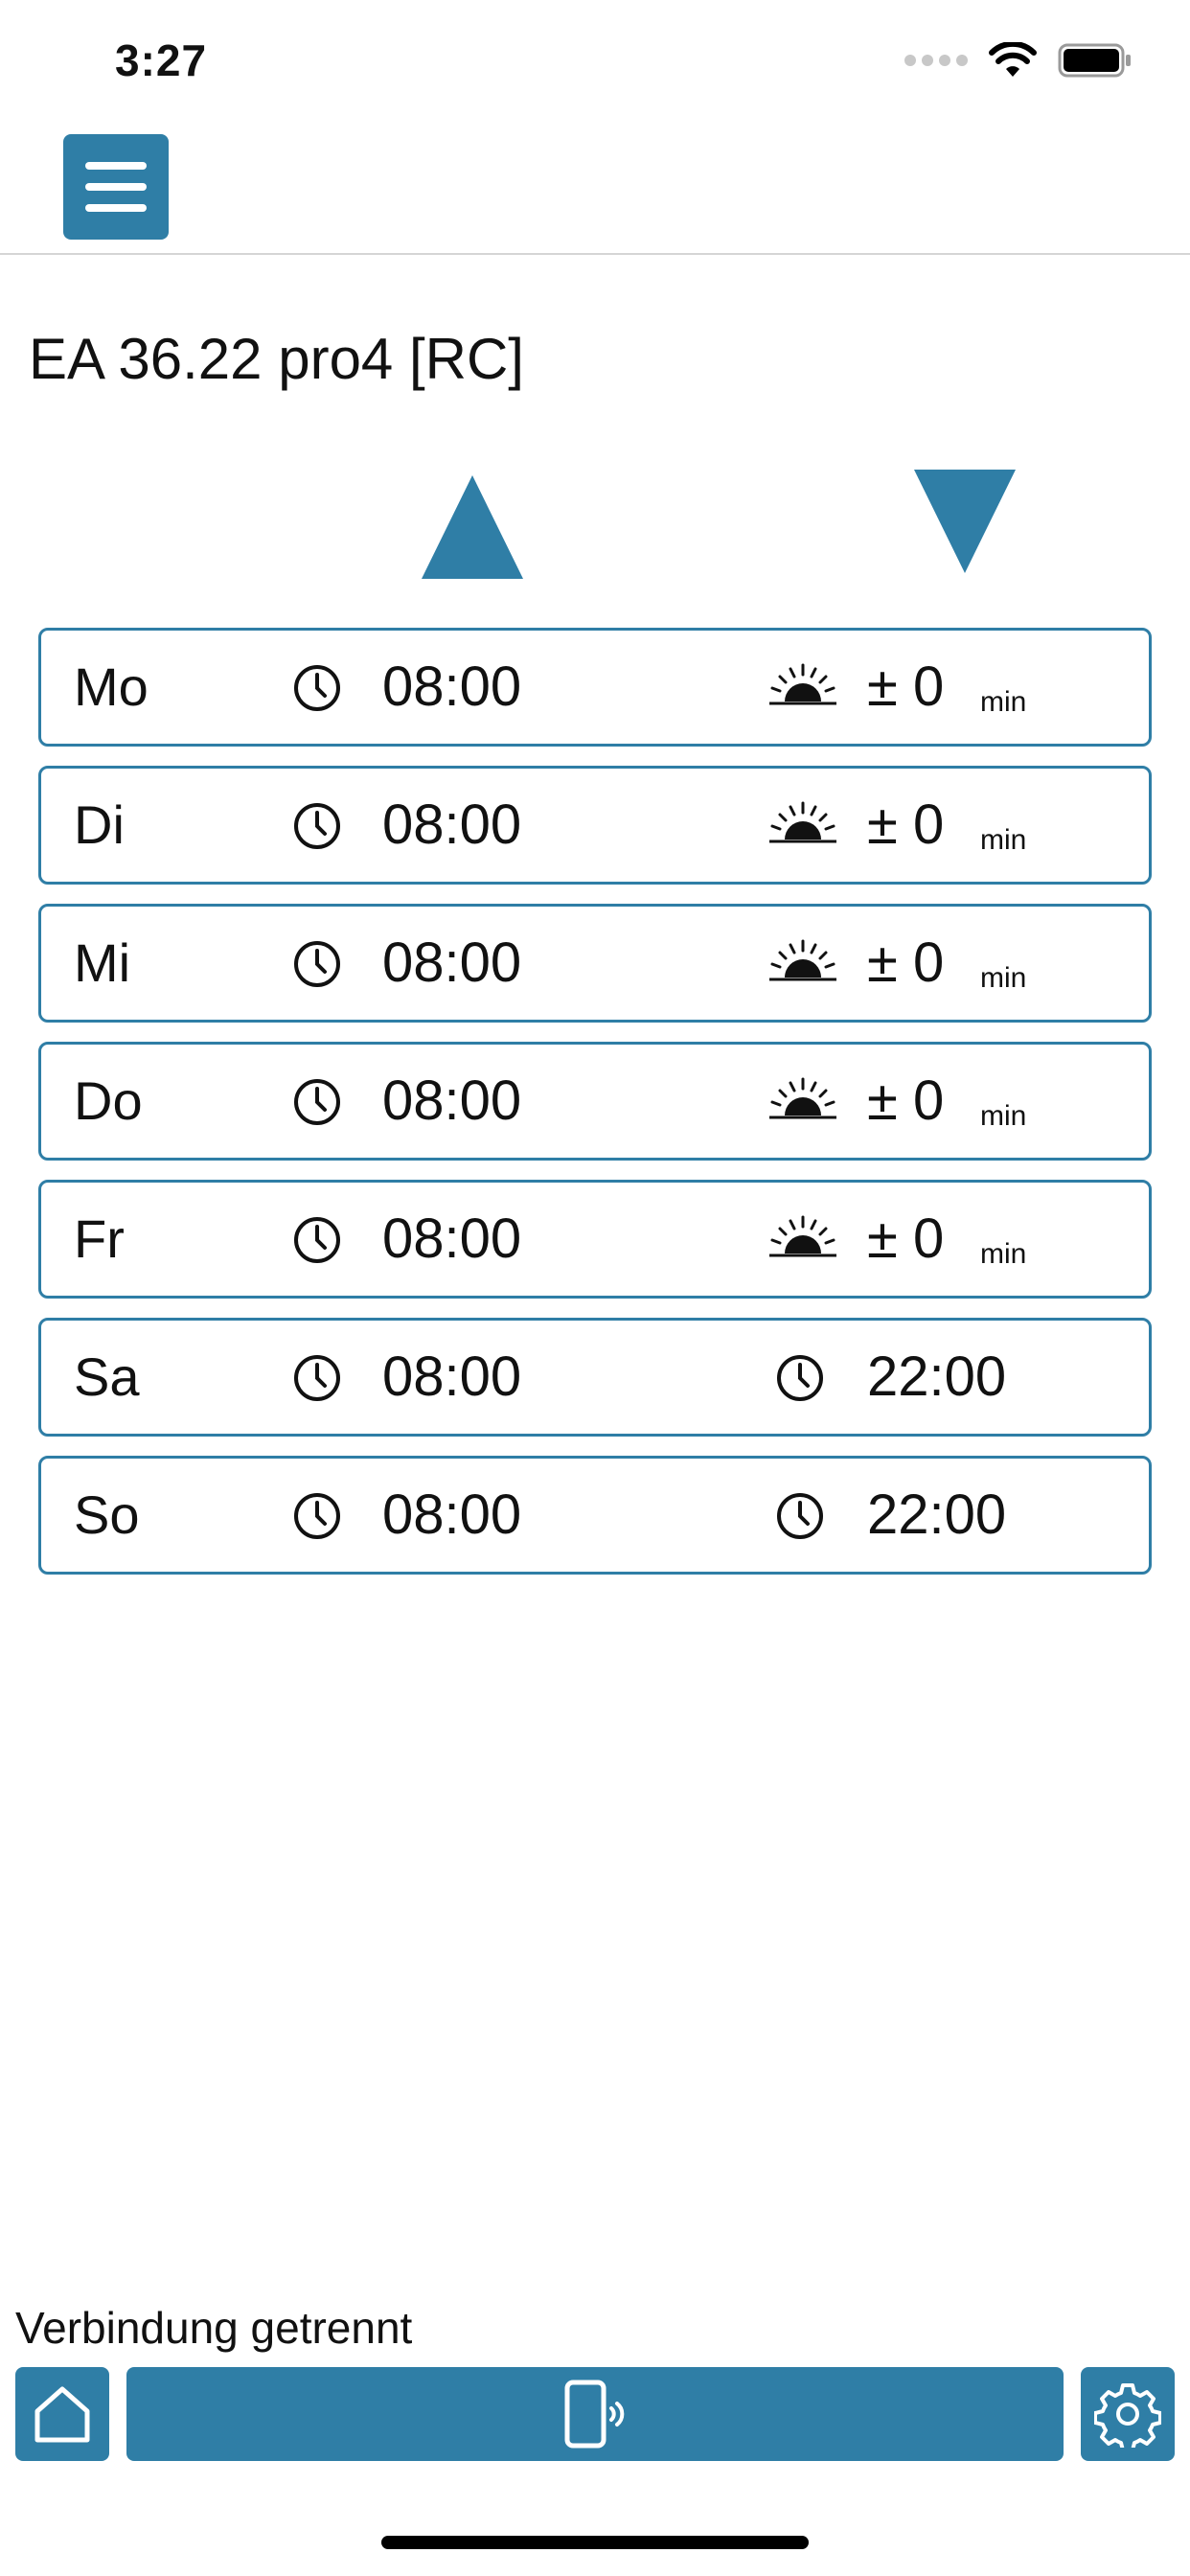  I want to click on connection-status: Verbindung getrennt, so click(214, 2328).